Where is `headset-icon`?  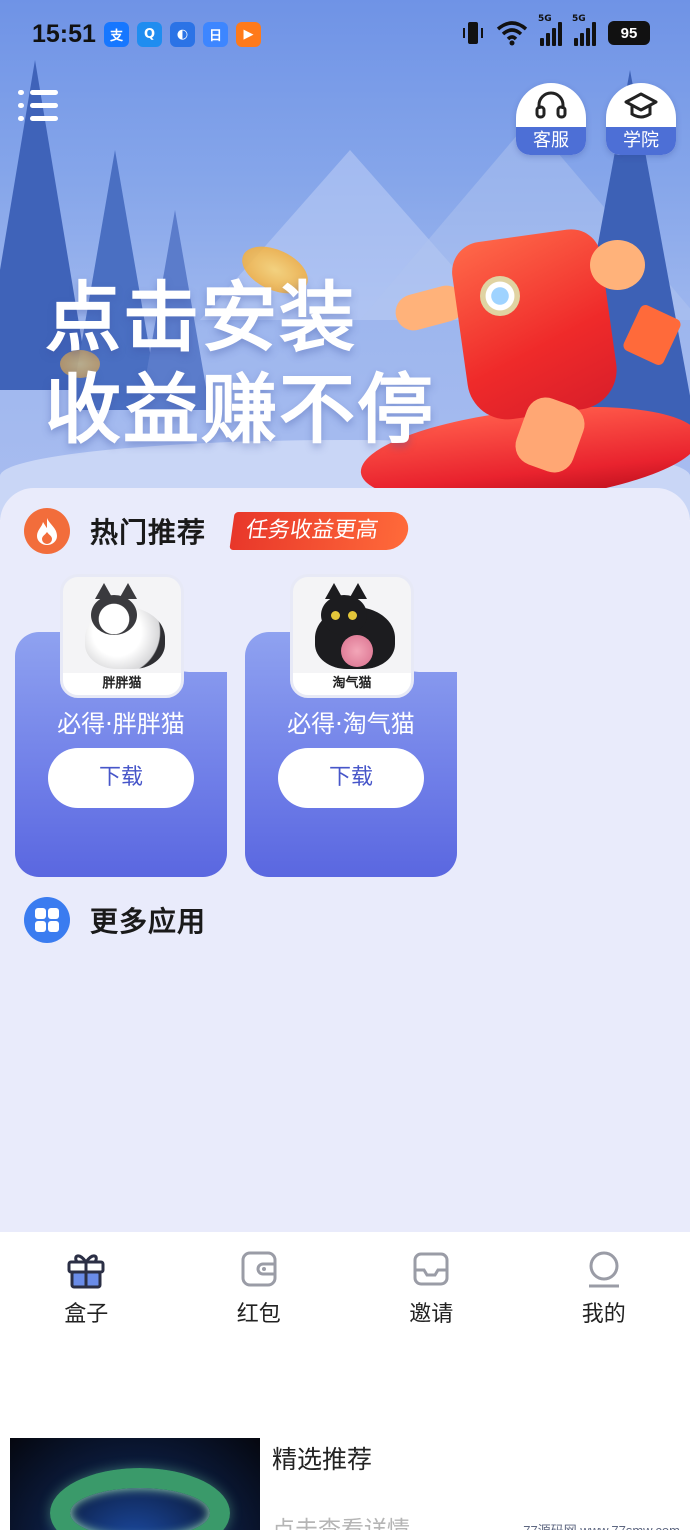
headset-icon is located at coordinates (551, 105).